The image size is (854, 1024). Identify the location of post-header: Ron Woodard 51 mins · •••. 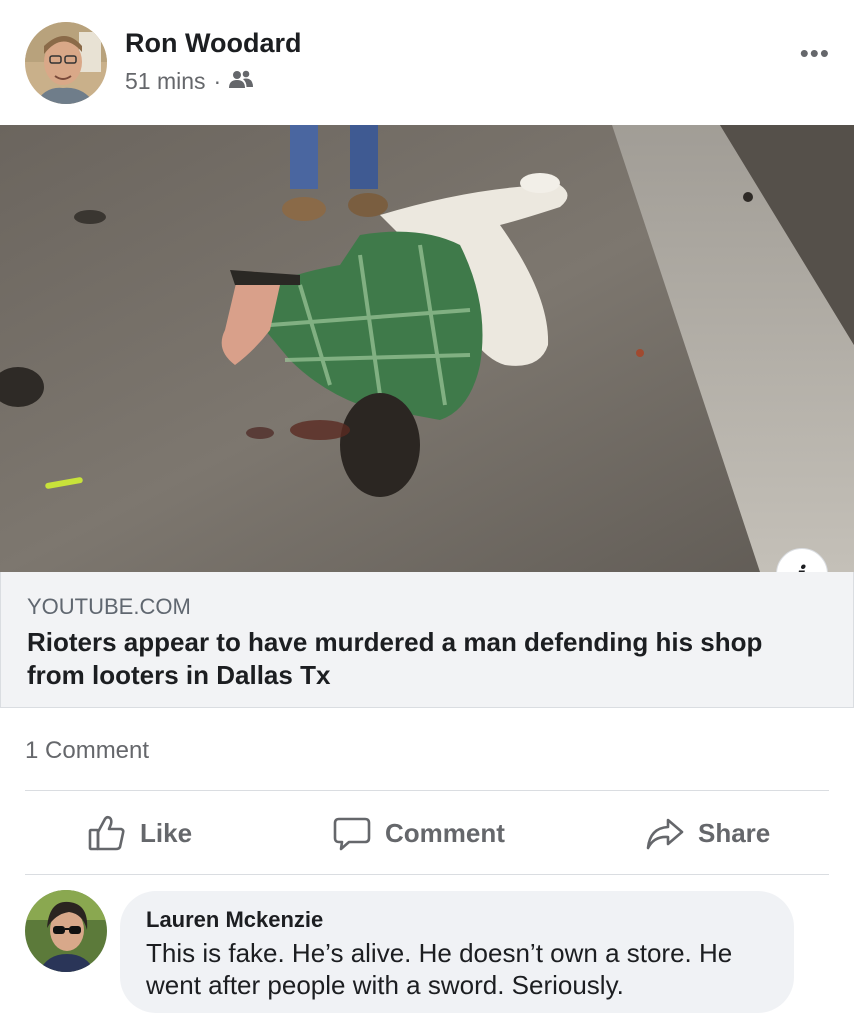
(427, 62).